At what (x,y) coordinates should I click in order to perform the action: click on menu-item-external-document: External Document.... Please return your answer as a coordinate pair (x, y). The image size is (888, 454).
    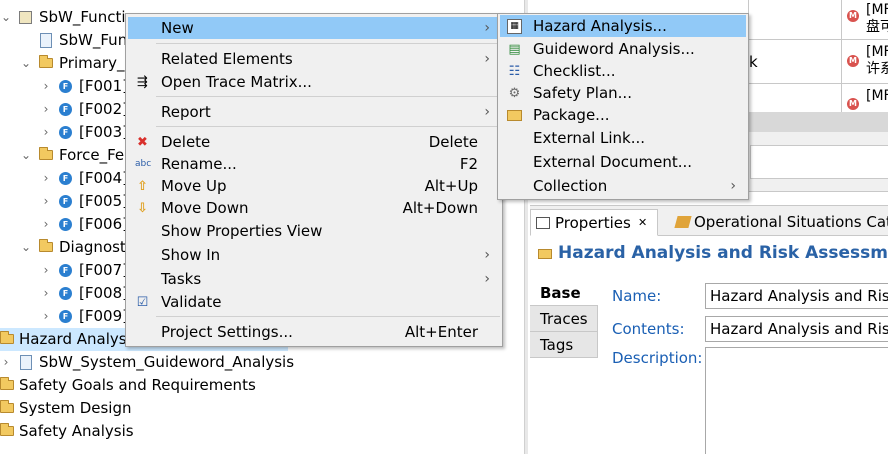
    Looking at the image, I should click on (623, 162).